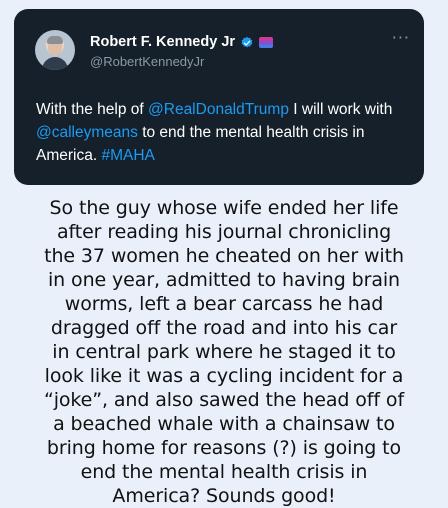 This screenshot has width=448, height=508. I want to click on avatar-shoulders, so click(55, 63).